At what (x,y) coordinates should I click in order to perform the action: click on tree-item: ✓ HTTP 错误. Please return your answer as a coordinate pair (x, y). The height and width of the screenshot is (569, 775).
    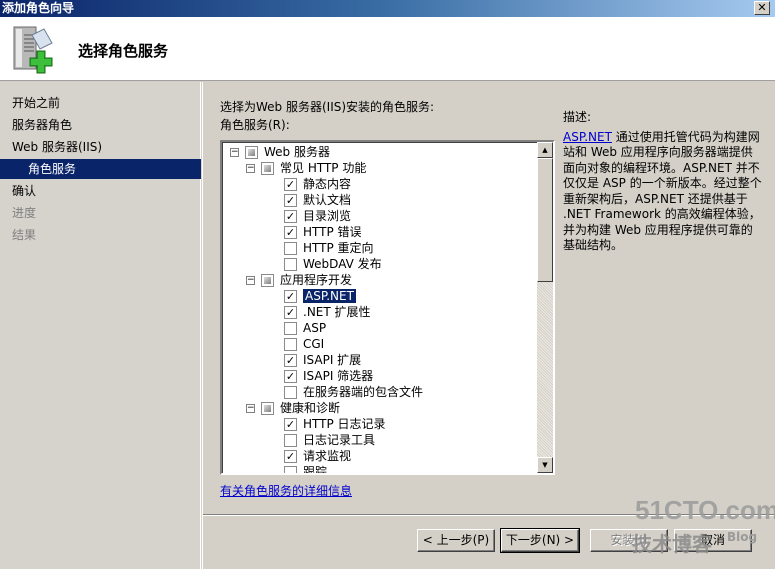
    Looking at the image, I should click on (323, 232).